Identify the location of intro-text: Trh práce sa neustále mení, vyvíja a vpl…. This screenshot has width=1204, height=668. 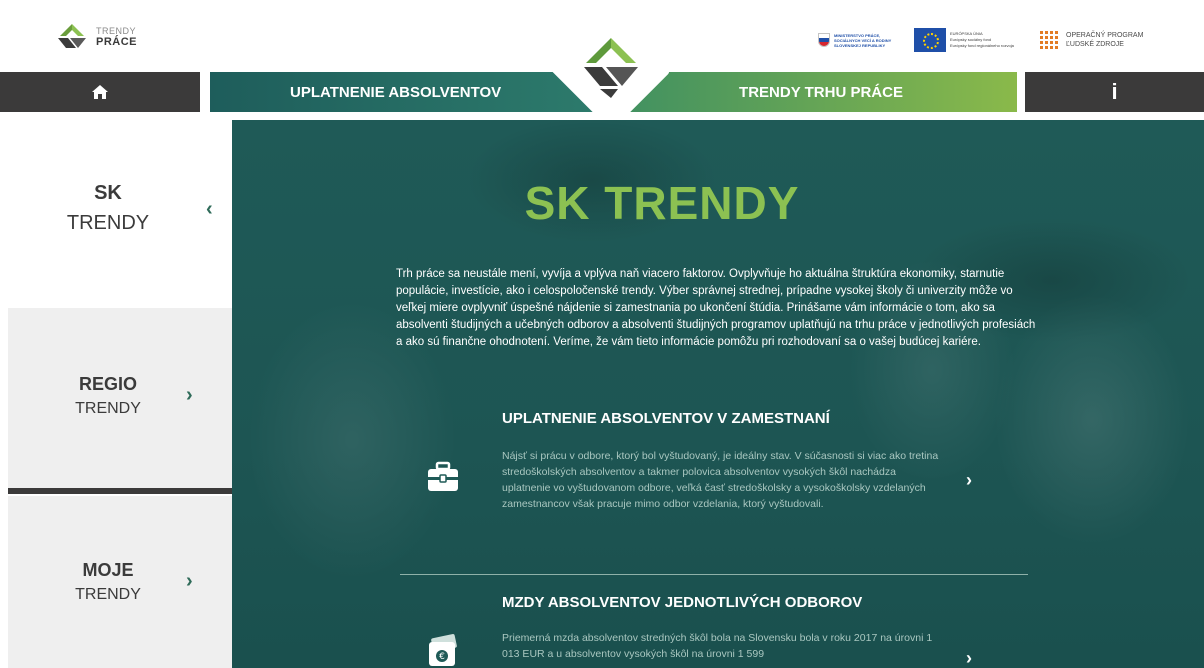
(716, 308).